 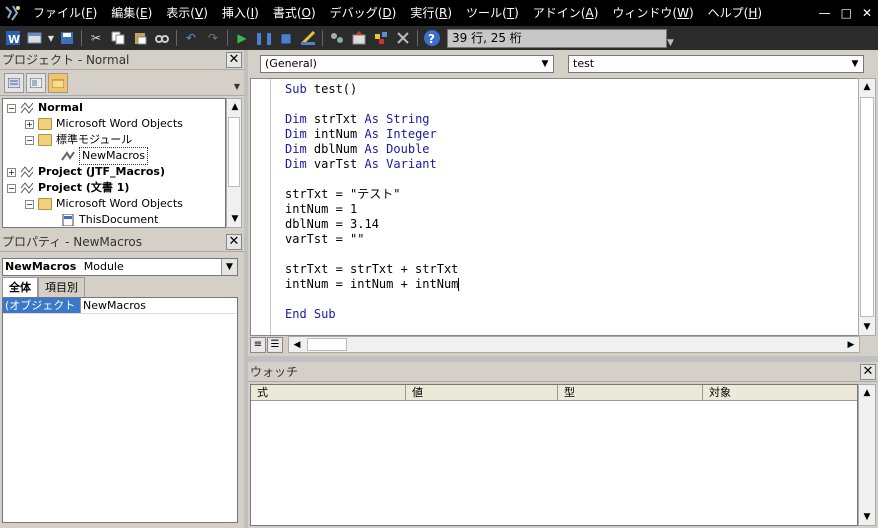 I want to click on tree-node-word-objects-2: − Microsoft Word Objects, so click(x=104, y=204).